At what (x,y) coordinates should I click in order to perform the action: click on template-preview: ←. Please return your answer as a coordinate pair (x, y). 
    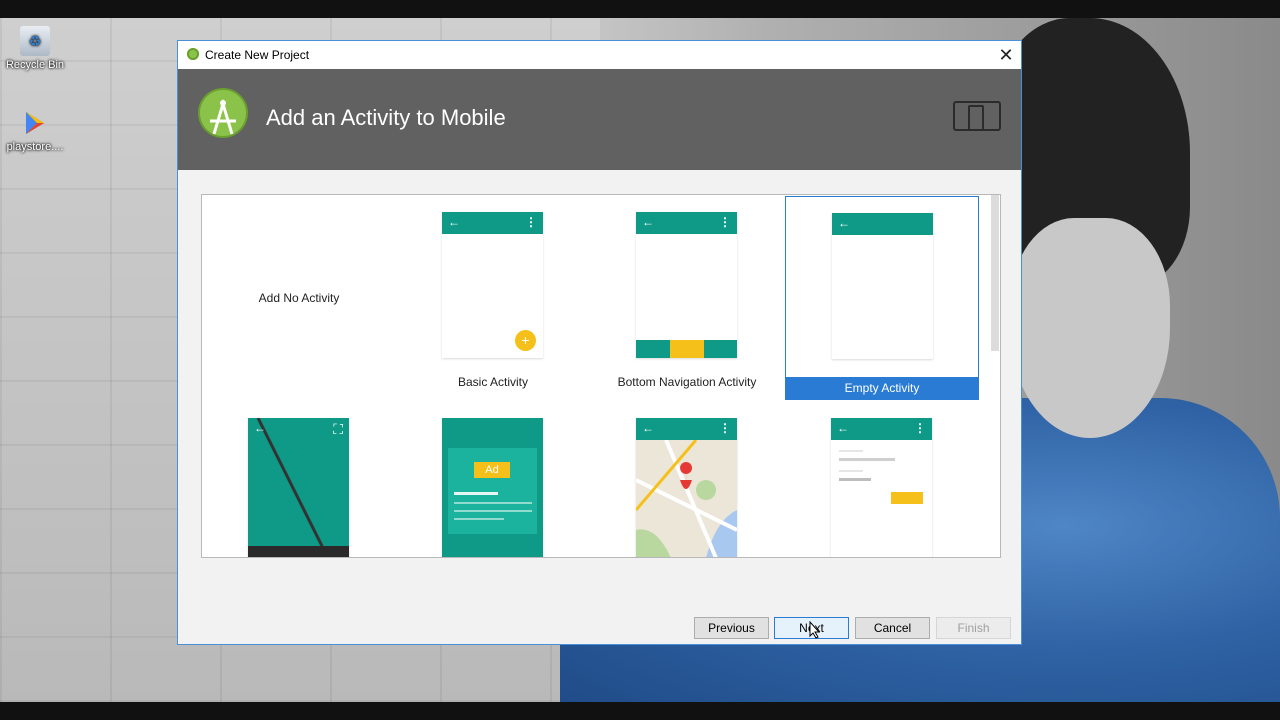
    Looking at the image, I should click on (882, 286).